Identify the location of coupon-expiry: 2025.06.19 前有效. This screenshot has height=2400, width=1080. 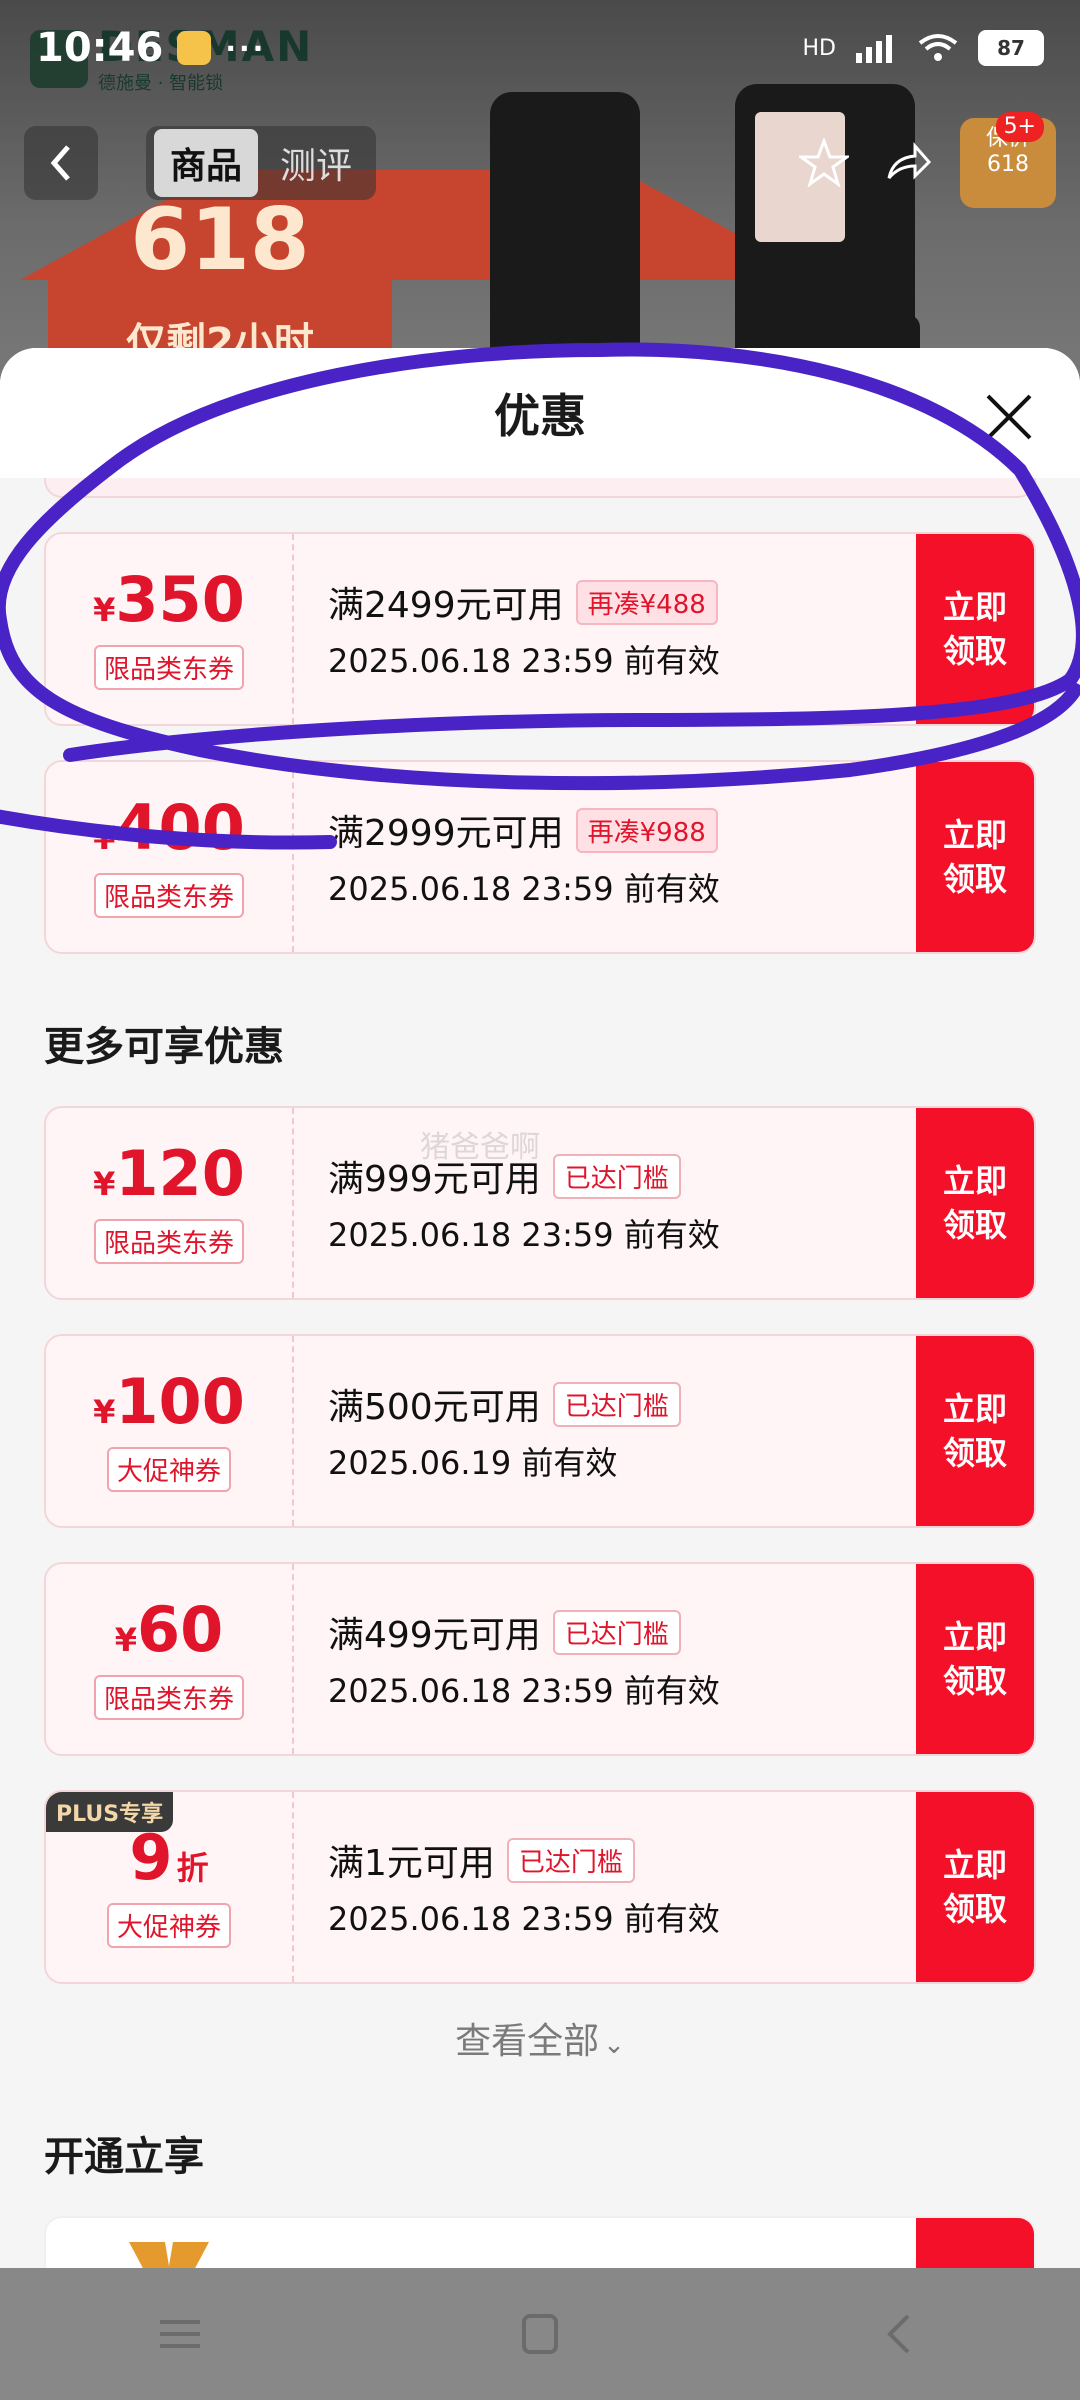
(473, 1463).